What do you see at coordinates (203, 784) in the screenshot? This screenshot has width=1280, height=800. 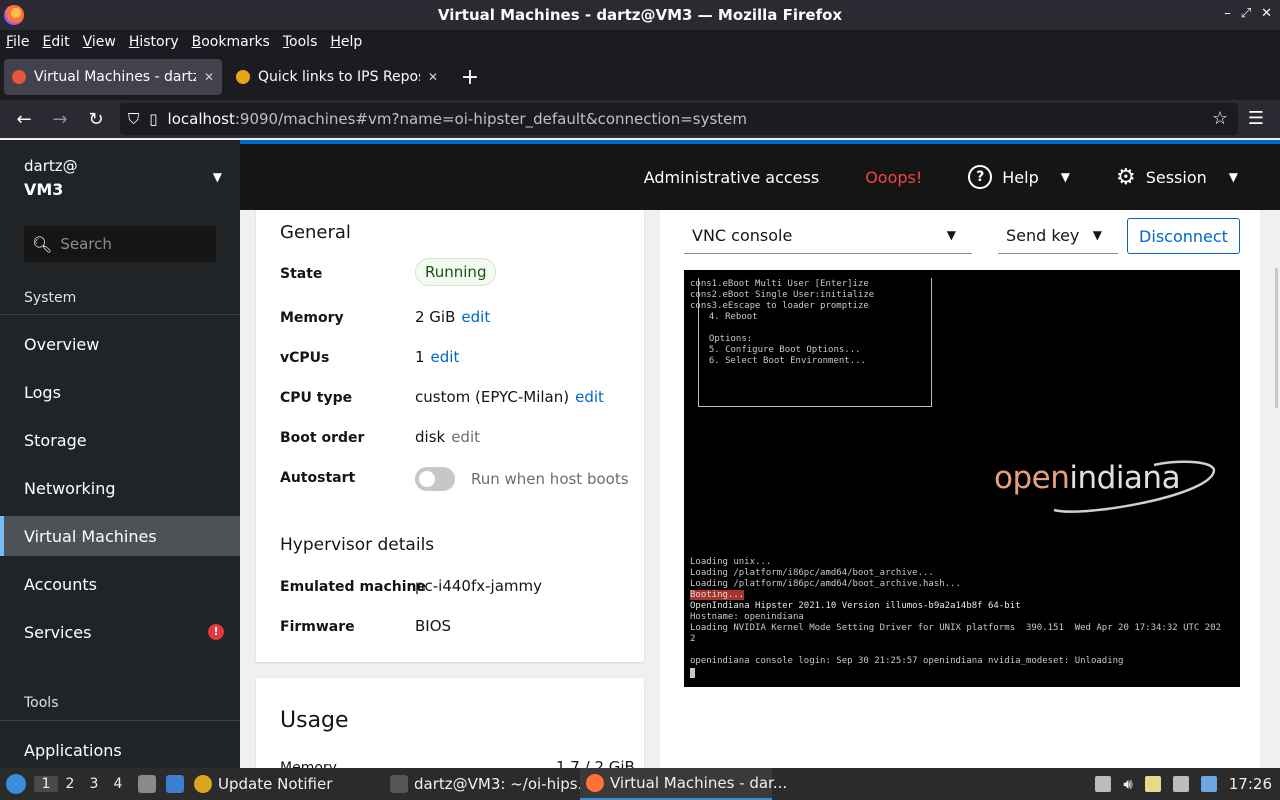 I see `update-notifier-icon` at bounding box center [203, 784].